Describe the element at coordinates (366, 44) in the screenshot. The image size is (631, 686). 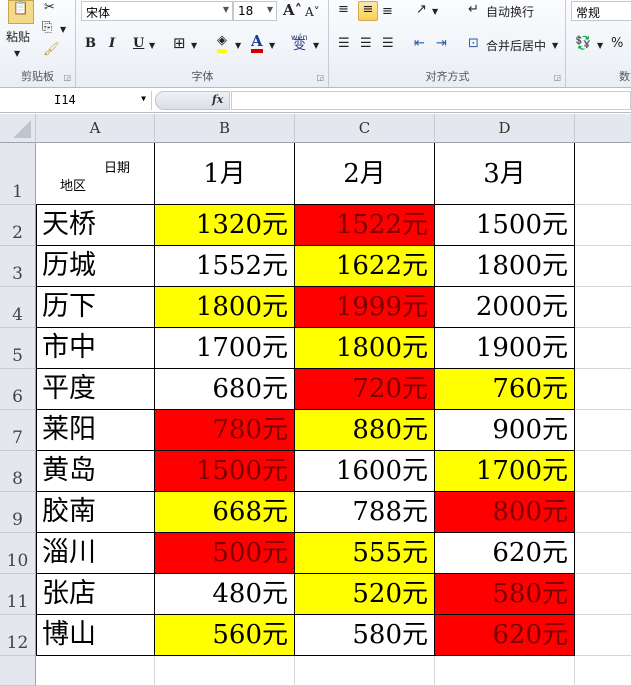
I see `align-center-icon: ☰` at that location.